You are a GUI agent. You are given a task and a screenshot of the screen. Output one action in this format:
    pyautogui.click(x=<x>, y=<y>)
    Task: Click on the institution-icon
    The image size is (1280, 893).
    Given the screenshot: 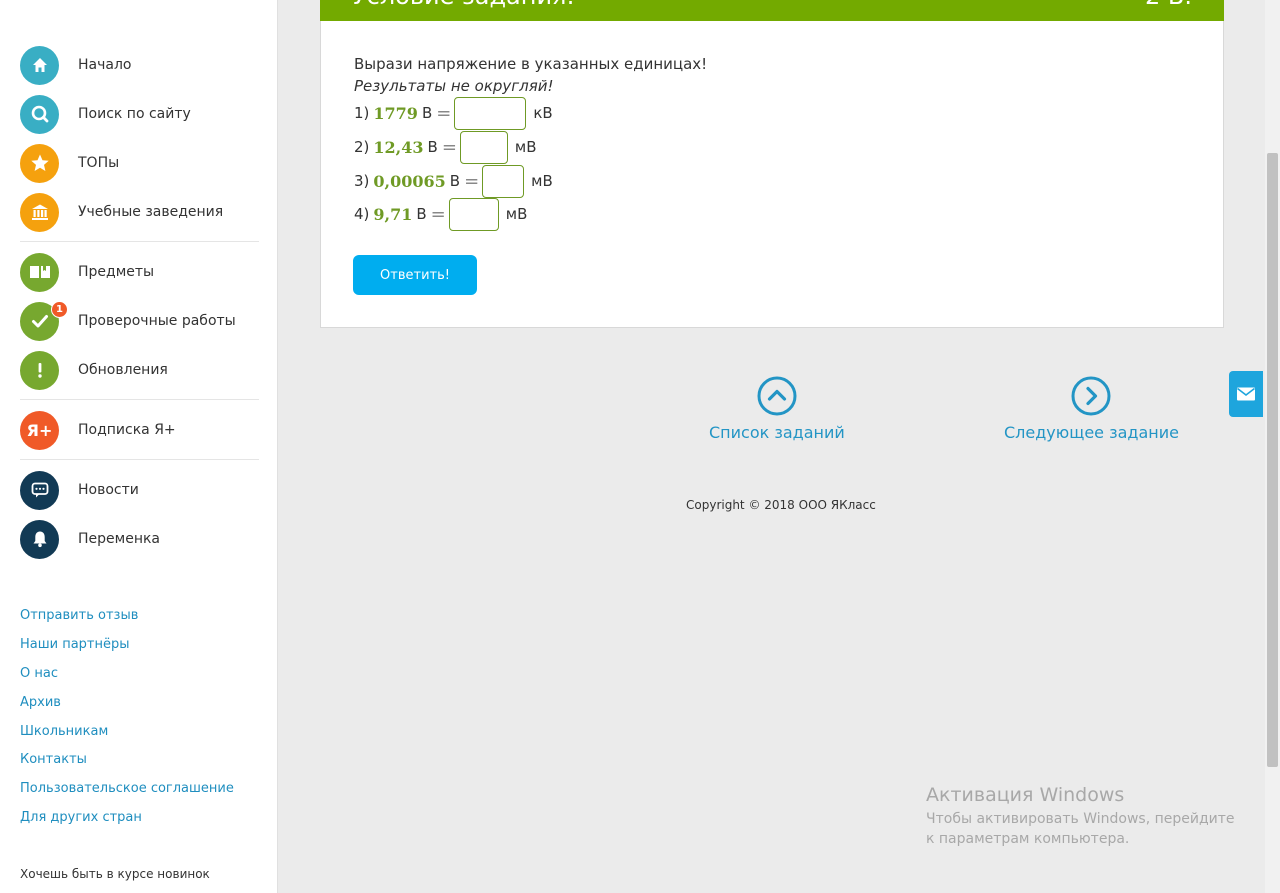 What is the action you would take?
    pyautogui.click(x=39, y=212)
    